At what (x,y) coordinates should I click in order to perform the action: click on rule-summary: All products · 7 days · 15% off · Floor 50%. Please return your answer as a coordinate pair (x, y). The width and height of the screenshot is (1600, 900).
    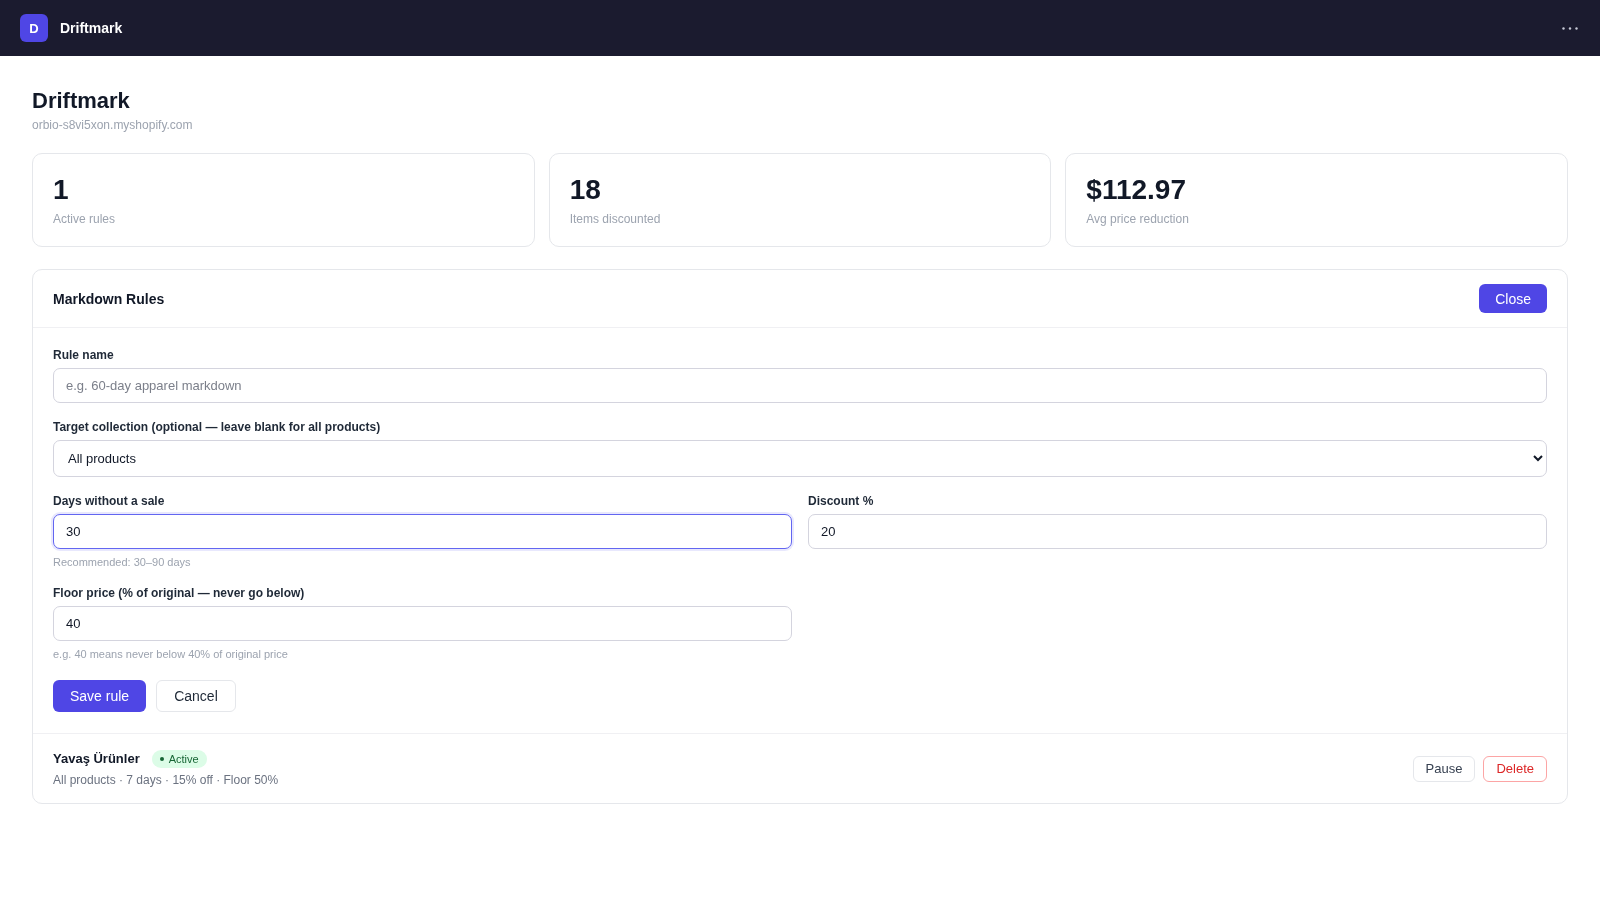
    Looking at the image, I should click on (166, 780).